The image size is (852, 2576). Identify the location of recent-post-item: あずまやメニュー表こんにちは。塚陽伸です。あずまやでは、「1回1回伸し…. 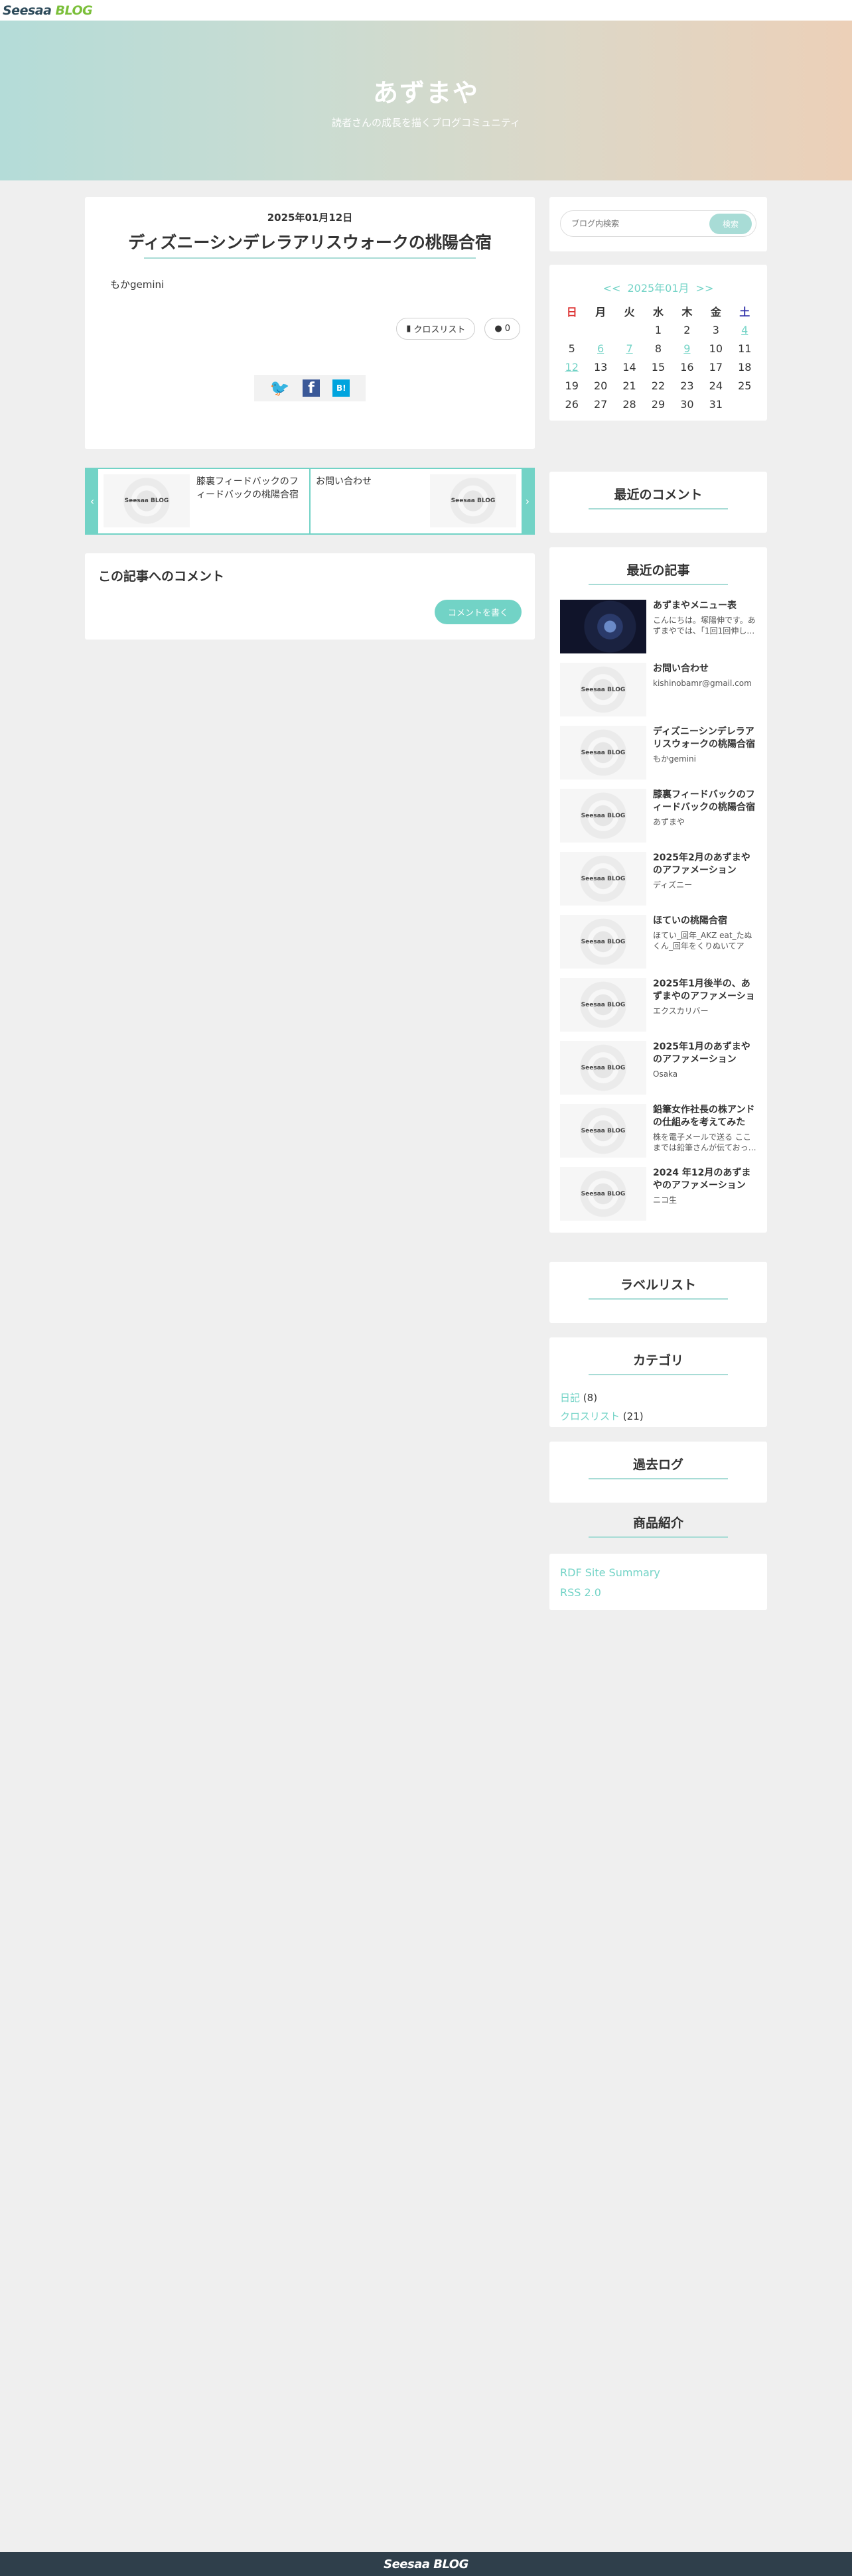
(658, 626).